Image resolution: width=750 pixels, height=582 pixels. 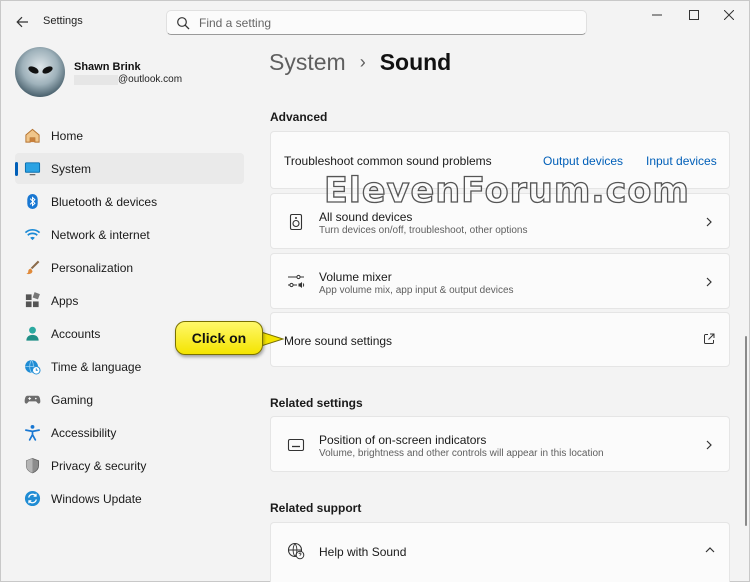 I want to click on sidebar-item-bluetooth: Bluetooth & devices, so click(x=129, y=201).